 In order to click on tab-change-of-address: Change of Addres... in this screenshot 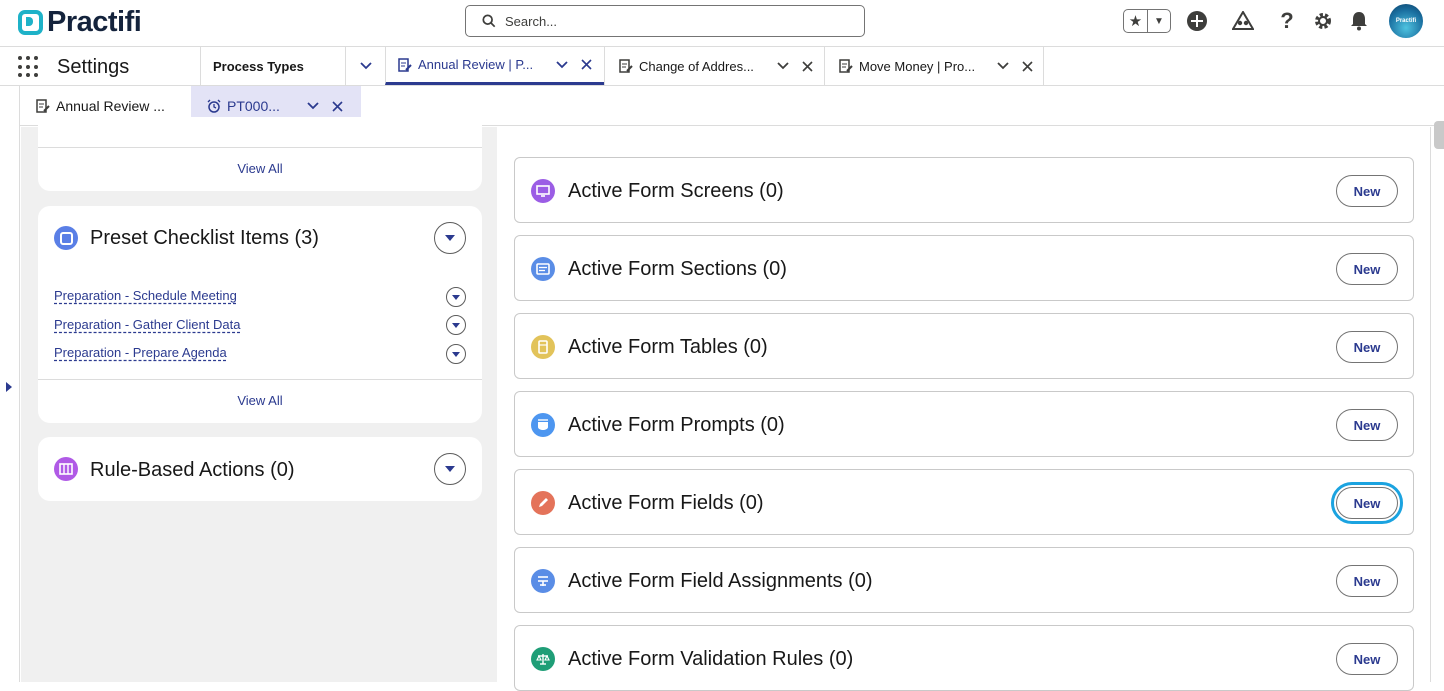, I will do `click(714, 66)`.